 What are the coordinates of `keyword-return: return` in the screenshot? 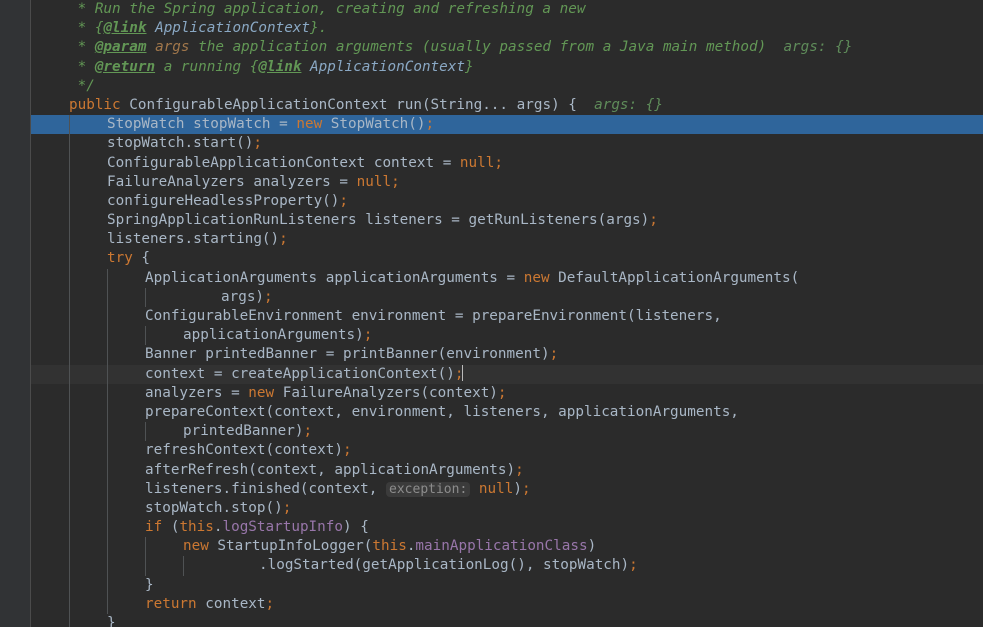 It's located at (171, 603).